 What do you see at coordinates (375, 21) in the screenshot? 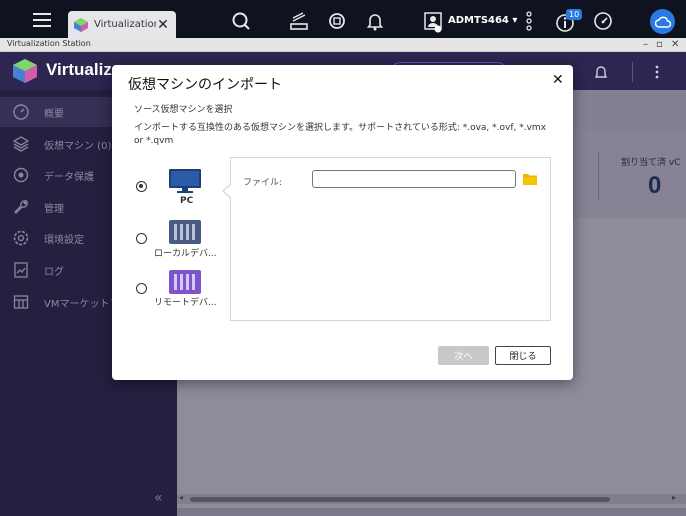
I see `bell-icon` at bounding box center [375, 21].